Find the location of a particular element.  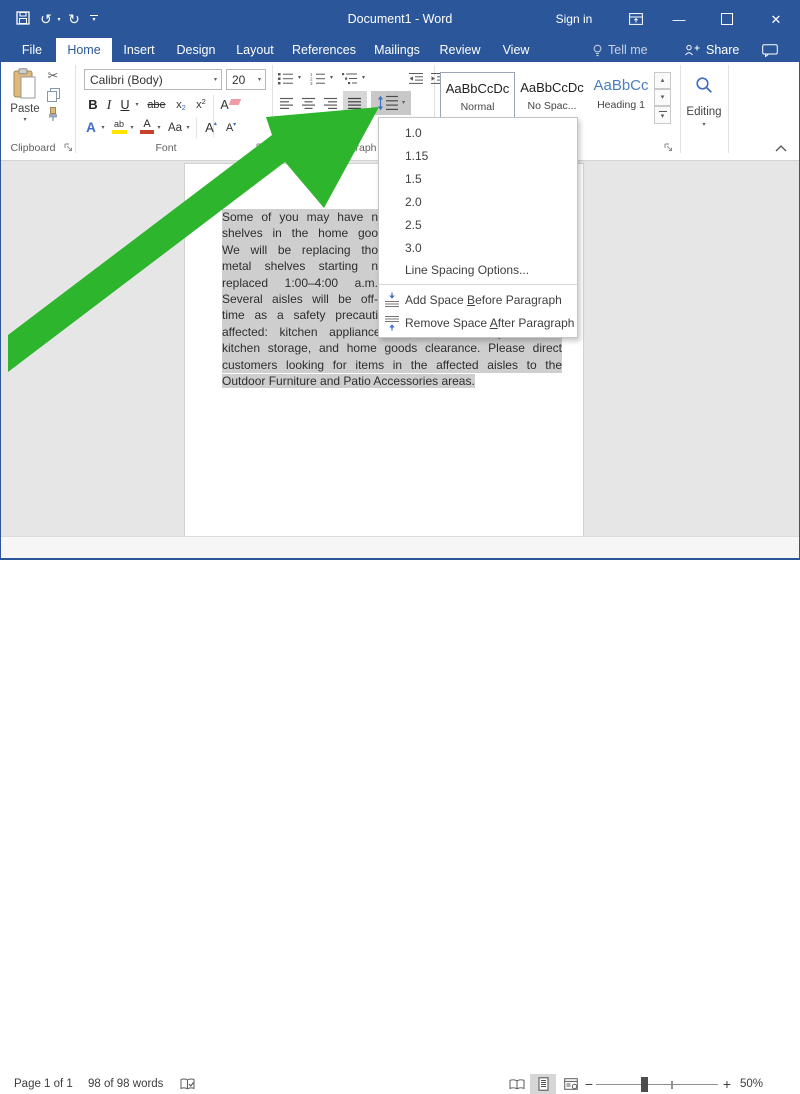

zoom-level: 50% is located at coordinates (751, 1084).